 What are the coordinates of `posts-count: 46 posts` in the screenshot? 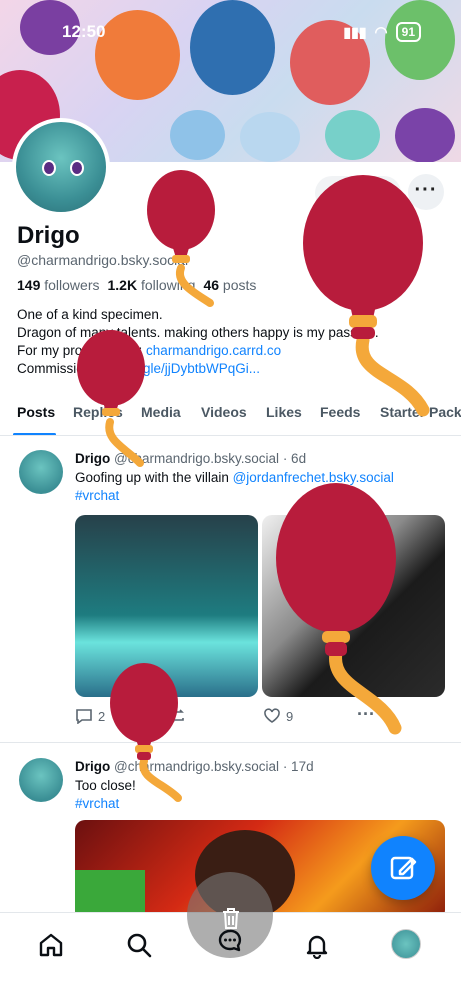 It's located at (230, 285).